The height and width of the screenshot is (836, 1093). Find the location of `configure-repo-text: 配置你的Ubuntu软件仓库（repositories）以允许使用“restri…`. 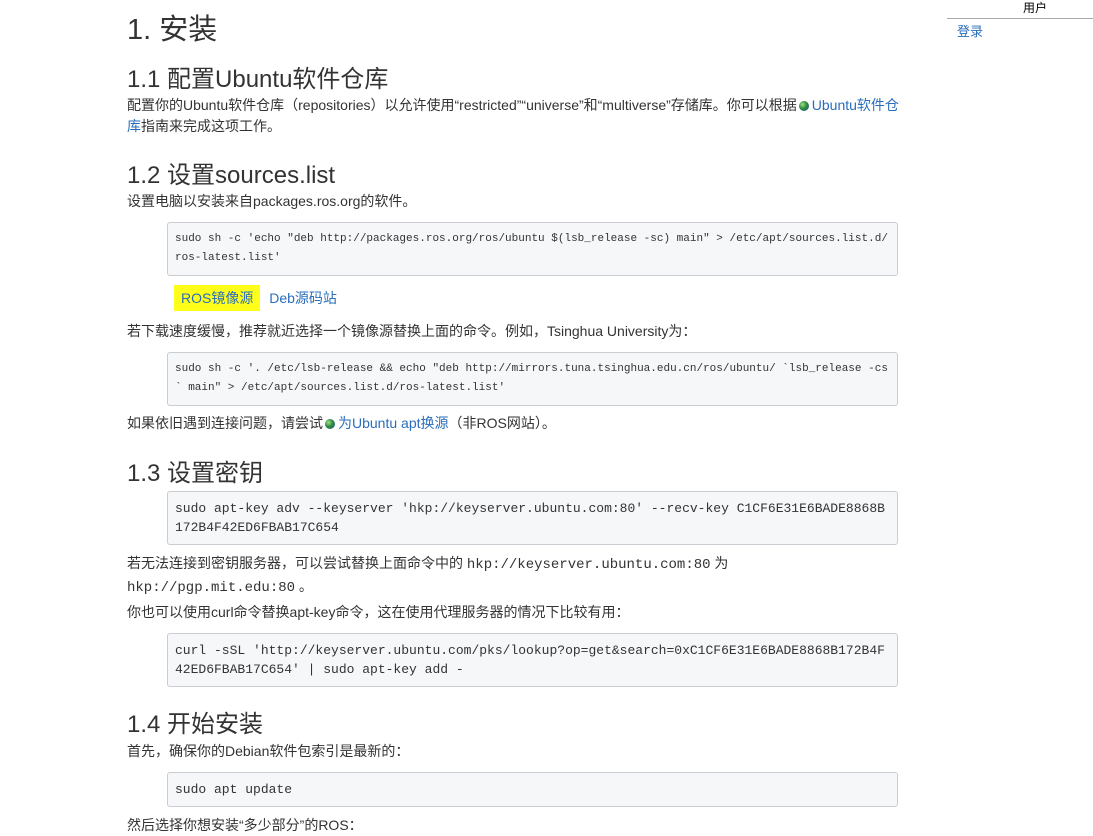

configure-repo-text: 配置你的Ubuntu软件仓库（repositories）以允许使用“restri… is located at coordinates (513, 116).